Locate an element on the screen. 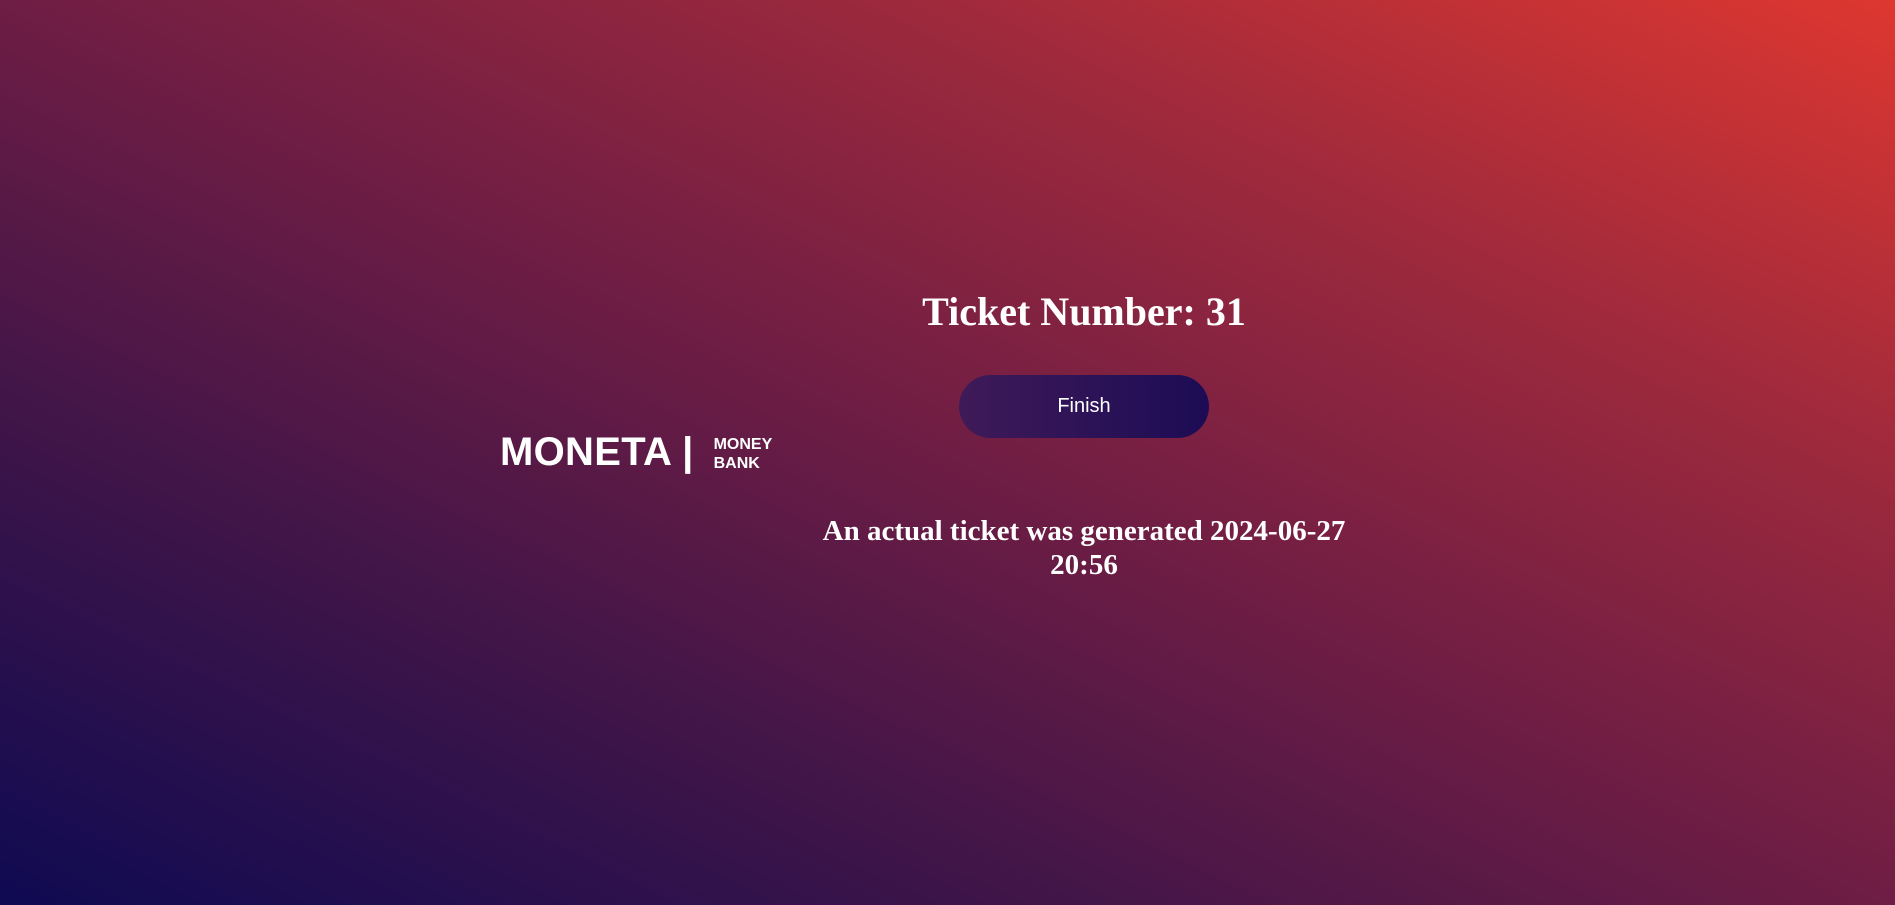 The image size is (1895, 905). logo-subtitle-line-1: MONEY is located at coordinates (743, 444).